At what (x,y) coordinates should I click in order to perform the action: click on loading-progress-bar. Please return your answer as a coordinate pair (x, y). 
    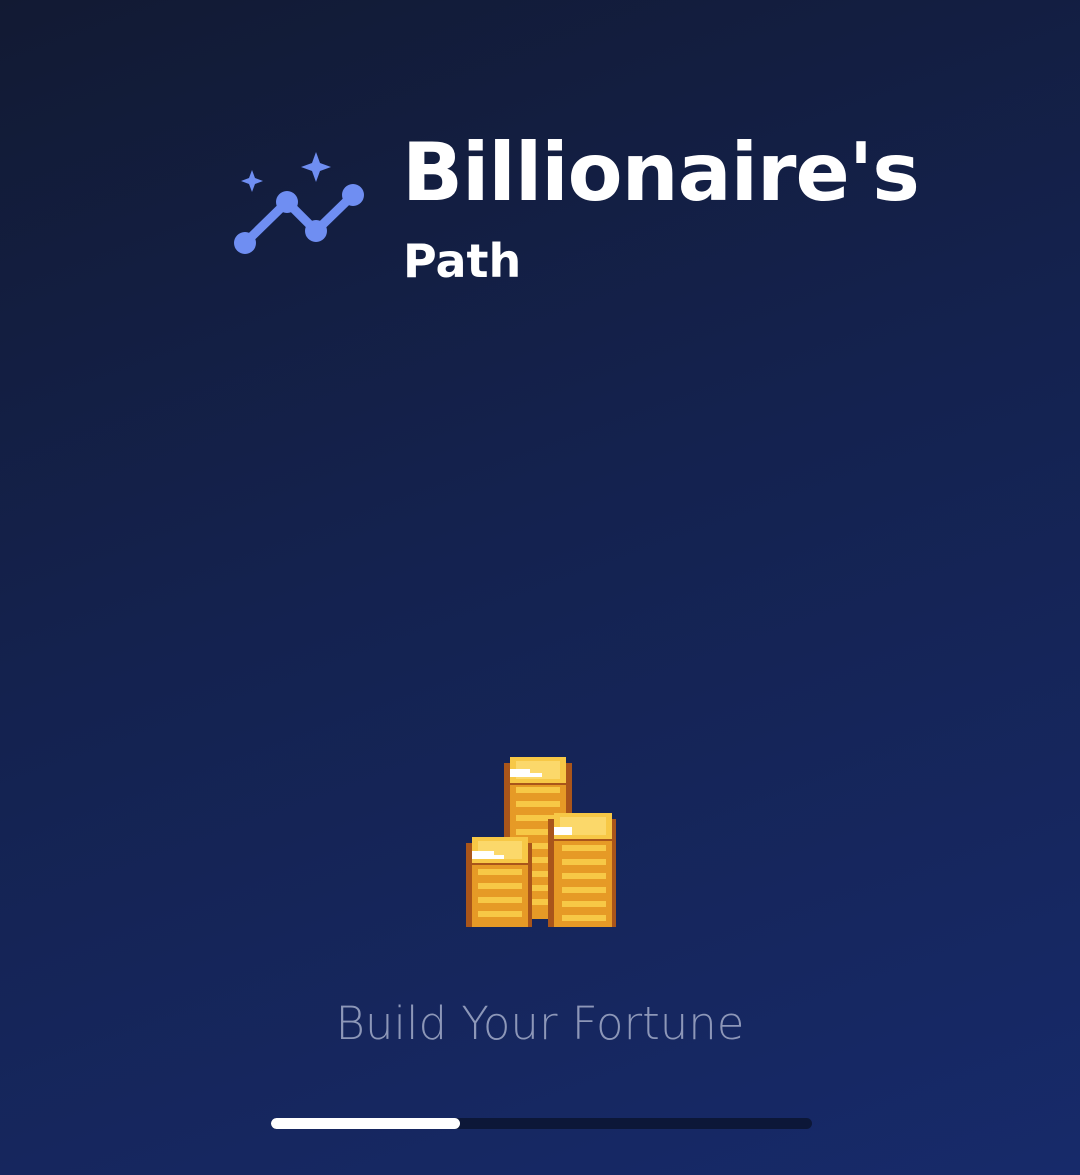
    Looking at the image, I should click on (541, 1123).